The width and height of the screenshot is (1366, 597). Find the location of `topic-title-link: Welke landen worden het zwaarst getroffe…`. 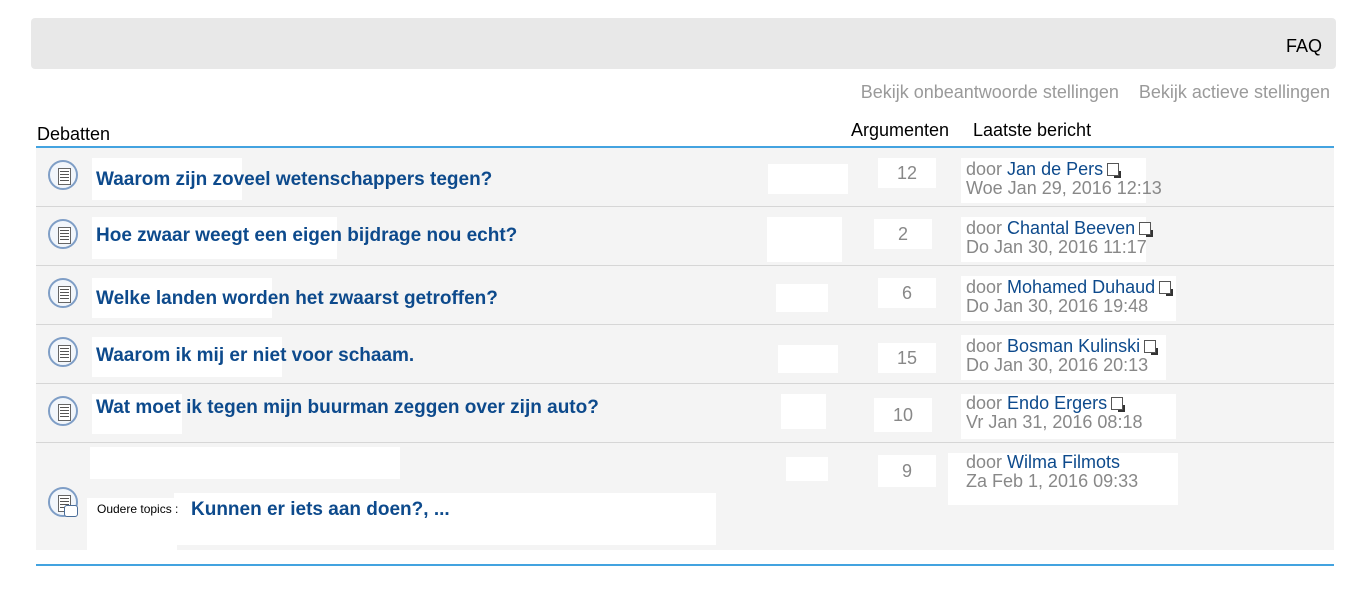

topic-title-link: Welke landen worden het zwaarst getroffe… is located at coordinates (297, 299).